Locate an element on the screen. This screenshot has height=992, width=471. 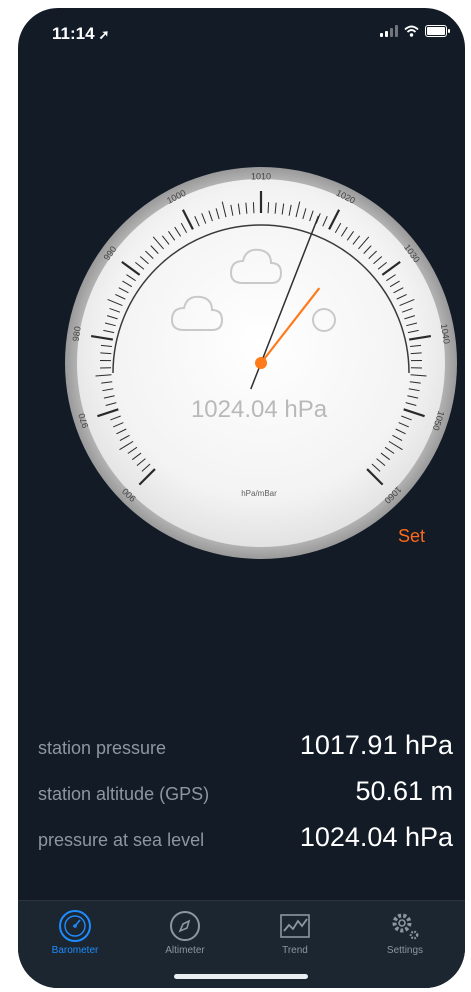
needle-hub is located at coordinates (261, 363).